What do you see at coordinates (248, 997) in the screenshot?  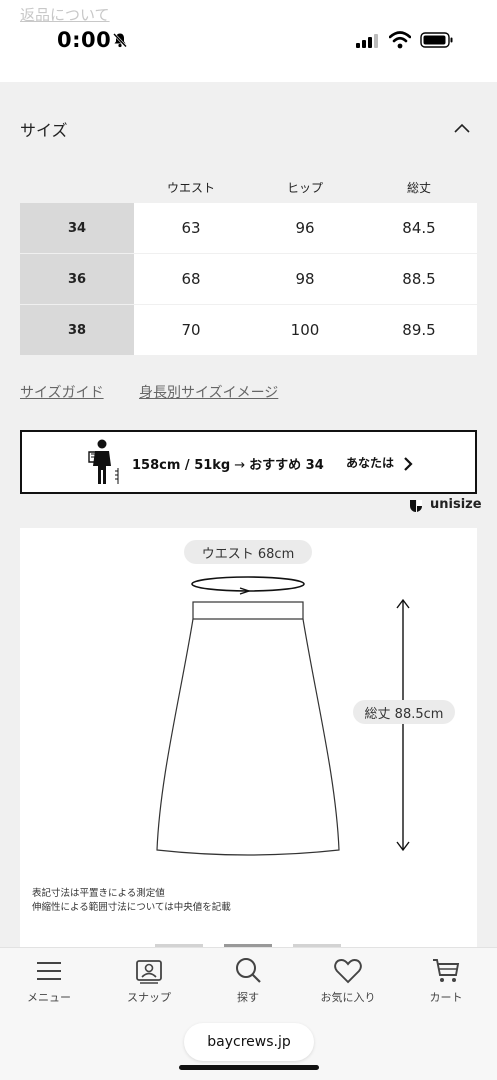 I see `nav-search-label: 探す` at bounding box center [248, 997].